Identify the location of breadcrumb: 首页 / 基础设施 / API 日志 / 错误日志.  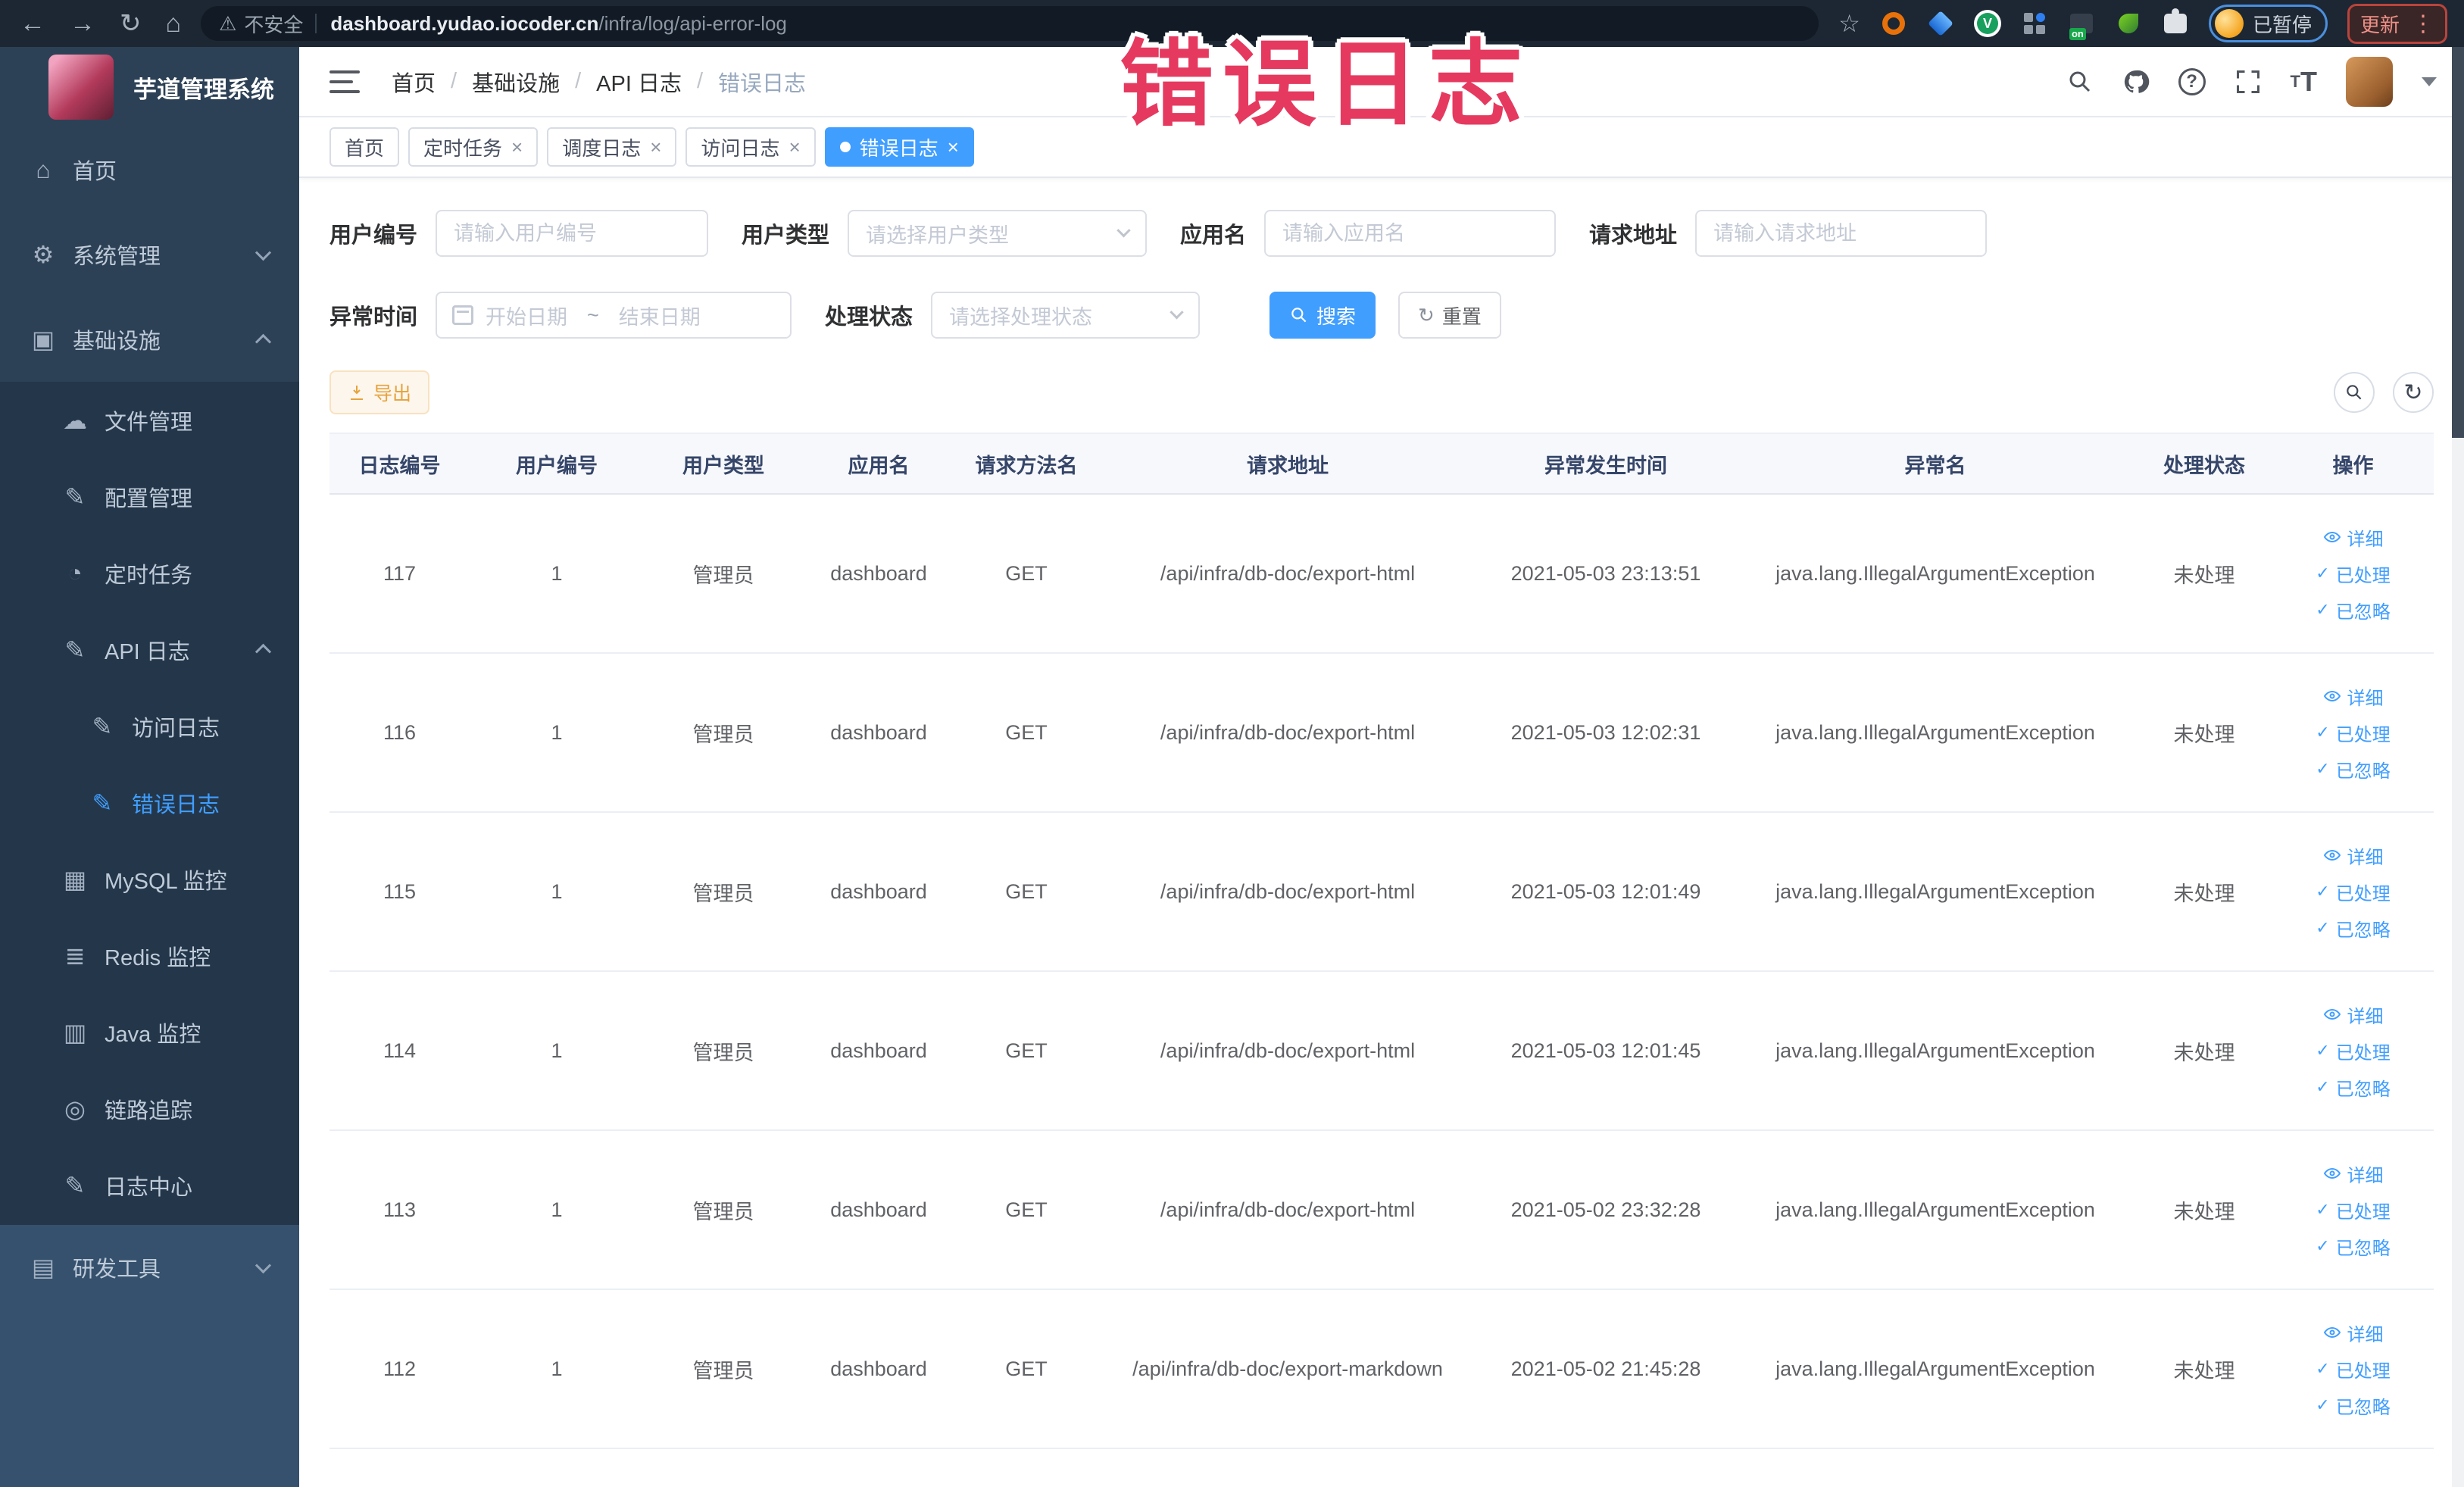
(599, 82).